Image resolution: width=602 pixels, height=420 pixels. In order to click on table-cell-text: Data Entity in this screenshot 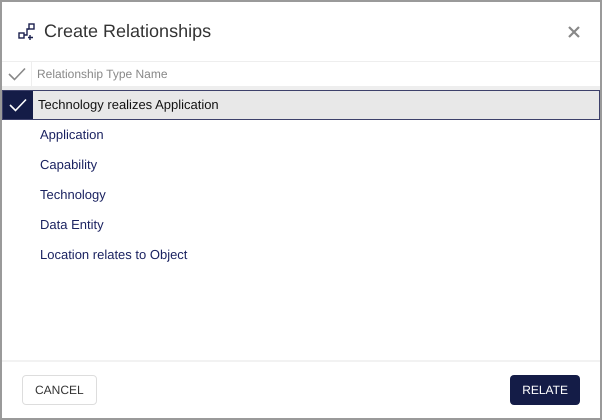, I will do `click(71, 225)`.